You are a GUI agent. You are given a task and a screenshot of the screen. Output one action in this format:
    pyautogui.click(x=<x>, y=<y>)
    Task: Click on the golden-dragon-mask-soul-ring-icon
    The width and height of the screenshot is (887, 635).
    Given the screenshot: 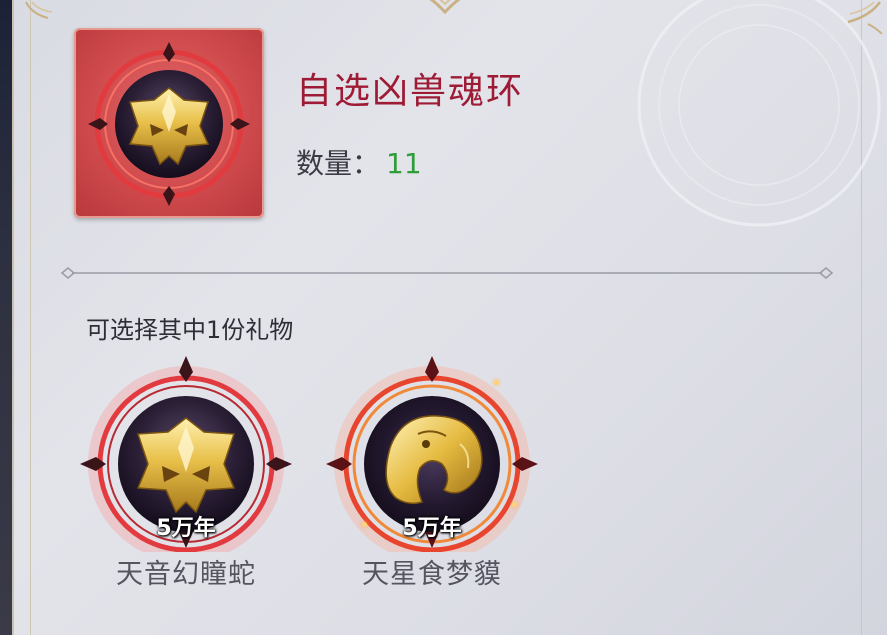 What is the action you would take?
    pyautogui.click(x=169, y=124)
    